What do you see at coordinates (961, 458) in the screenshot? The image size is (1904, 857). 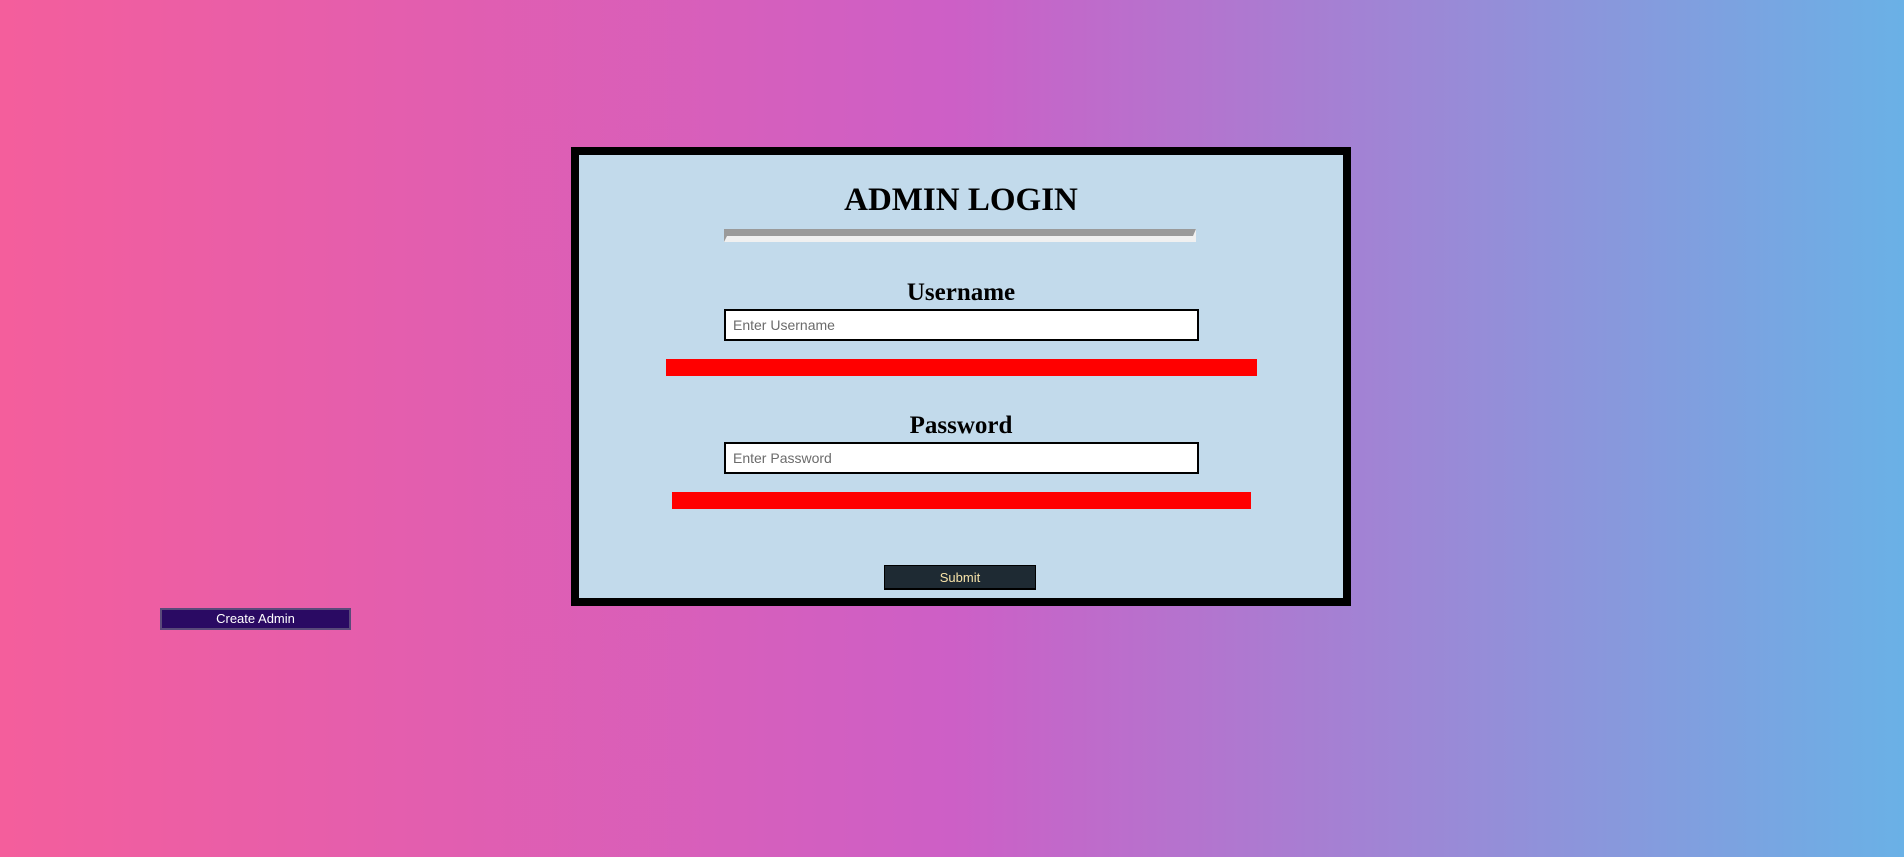 I see `password-input` at bounding box center [961, 458].